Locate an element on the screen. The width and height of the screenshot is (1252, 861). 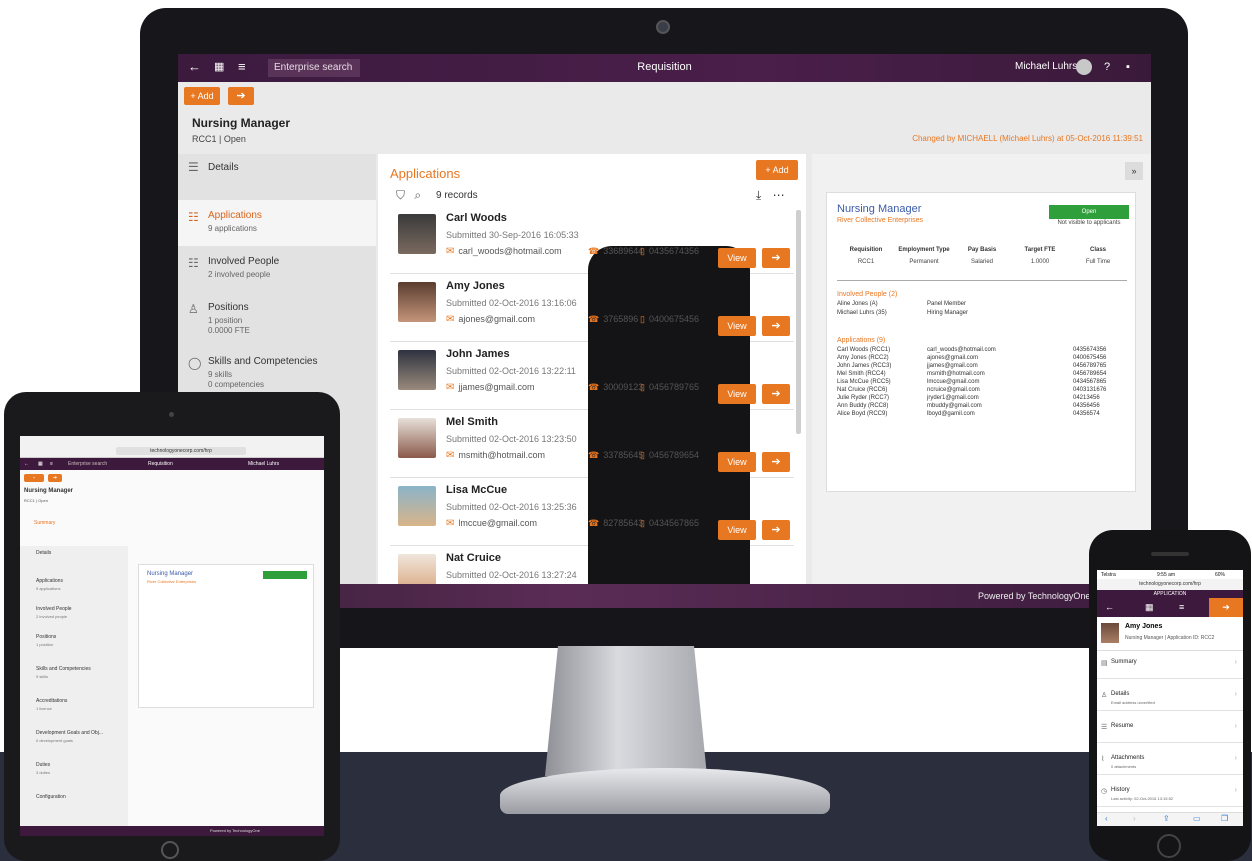
phone-row-resume: ☰ Resume › is located at coordinates (1170, 729).